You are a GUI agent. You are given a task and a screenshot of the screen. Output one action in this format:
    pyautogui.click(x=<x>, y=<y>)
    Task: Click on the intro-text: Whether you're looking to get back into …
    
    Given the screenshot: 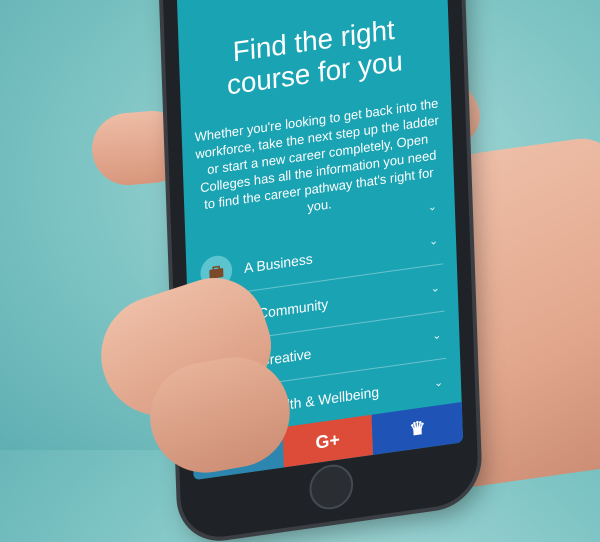 What is the action you would take?
    pyautogui.click(x=317, y=155)
    